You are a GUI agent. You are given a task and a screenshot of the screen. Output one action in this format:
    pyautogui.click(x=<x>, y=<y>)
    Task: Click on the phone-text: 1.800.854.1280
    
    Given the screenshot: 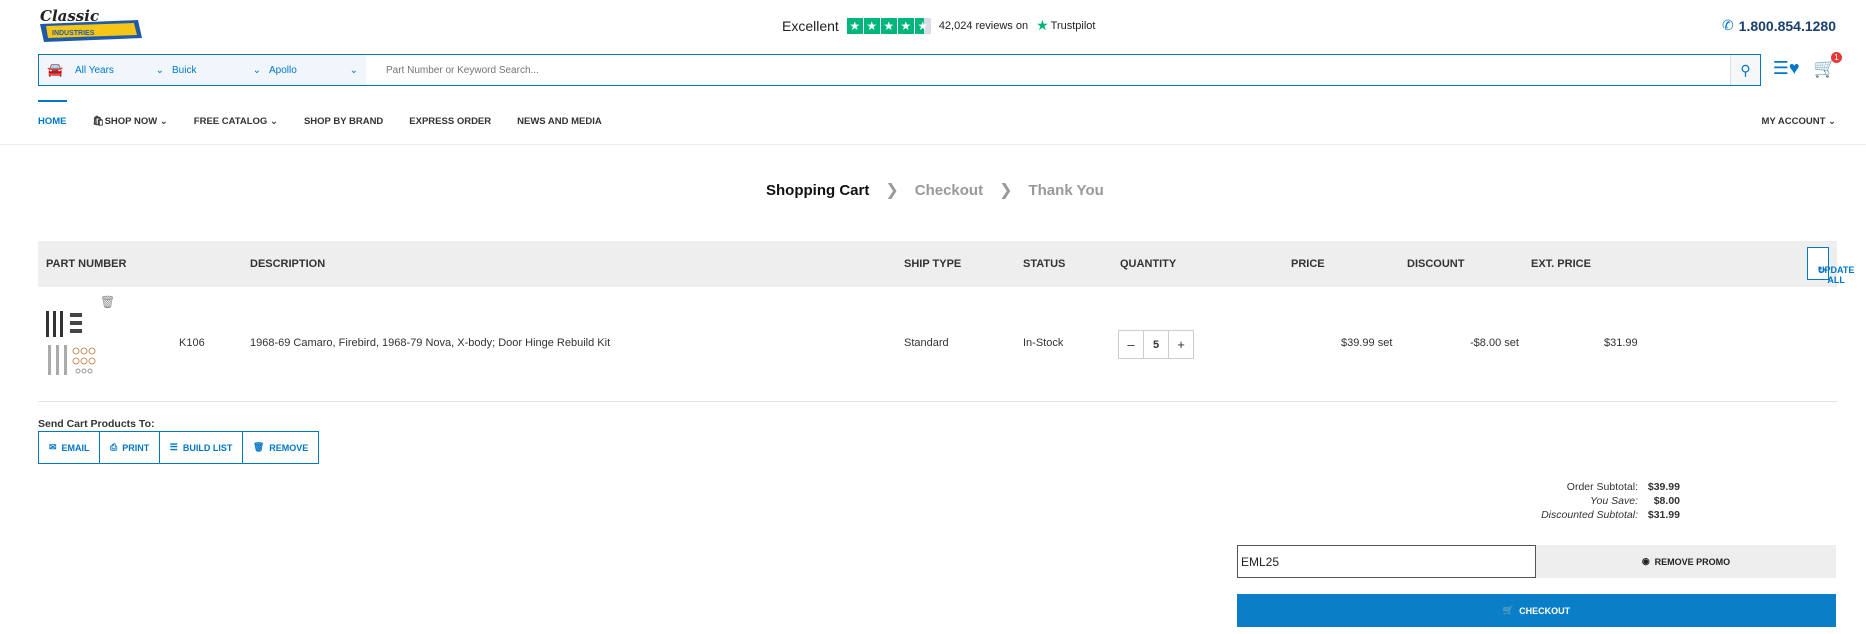 What is the action you would take?
    pyautogui.click(x=1787, y=25)
    